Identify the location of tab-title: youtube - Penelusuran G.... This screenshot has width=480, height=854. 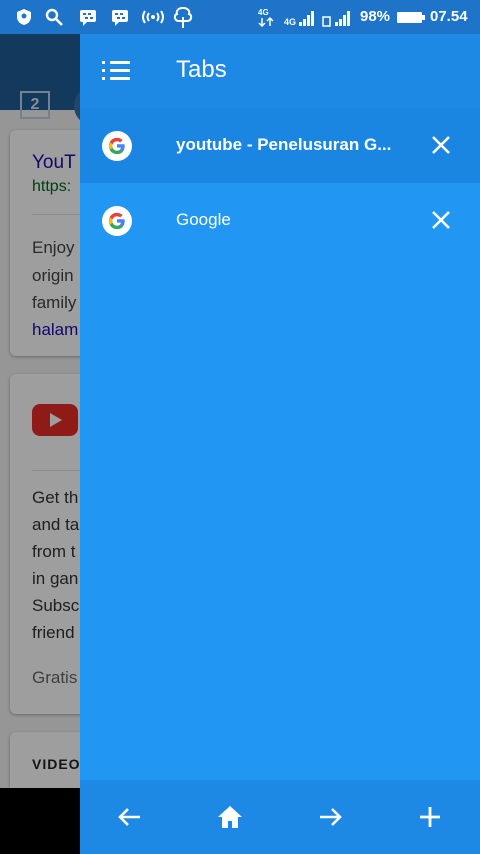
(284, 144).